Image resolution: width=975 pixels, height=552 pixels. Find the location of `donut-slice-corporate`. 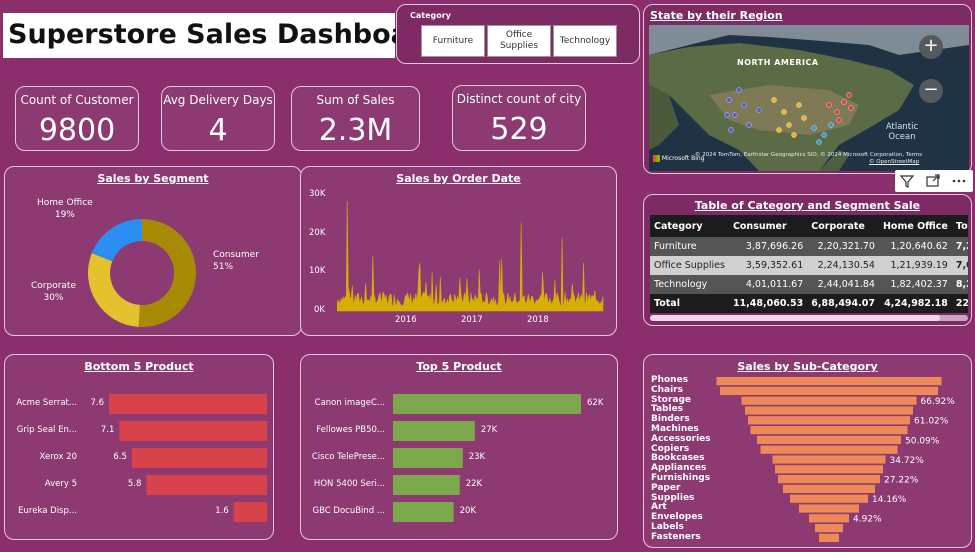

donut-slice-corporate is located at coordinates (113, 290).